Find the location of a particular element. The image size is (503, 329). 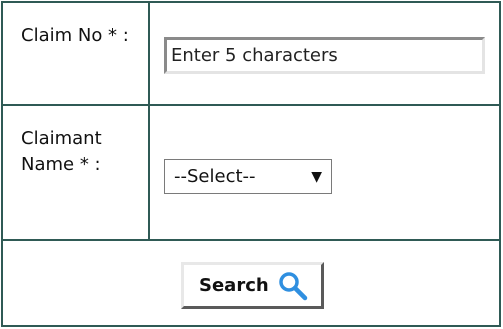

magnifier-icon is located at coordinates (293, 286).